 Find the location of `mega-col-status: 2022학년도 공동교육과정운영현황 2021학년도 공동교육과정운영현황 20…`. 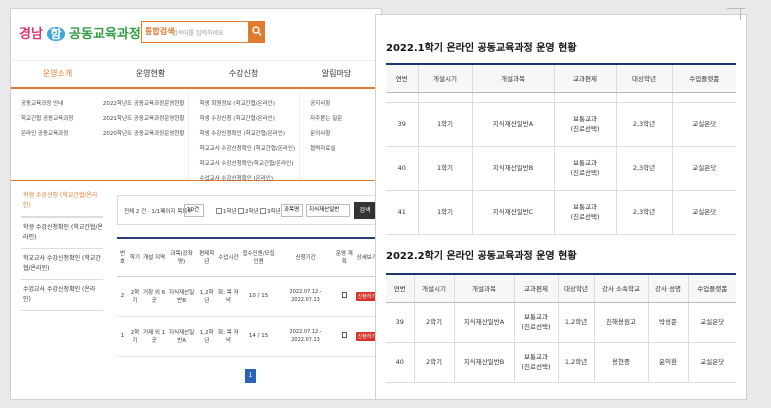

mega-col-status: 2022학년도 공동교육과정운영현황 2021학년도 공동교육과정운영현황 20… is located at coordinates (141, 135).